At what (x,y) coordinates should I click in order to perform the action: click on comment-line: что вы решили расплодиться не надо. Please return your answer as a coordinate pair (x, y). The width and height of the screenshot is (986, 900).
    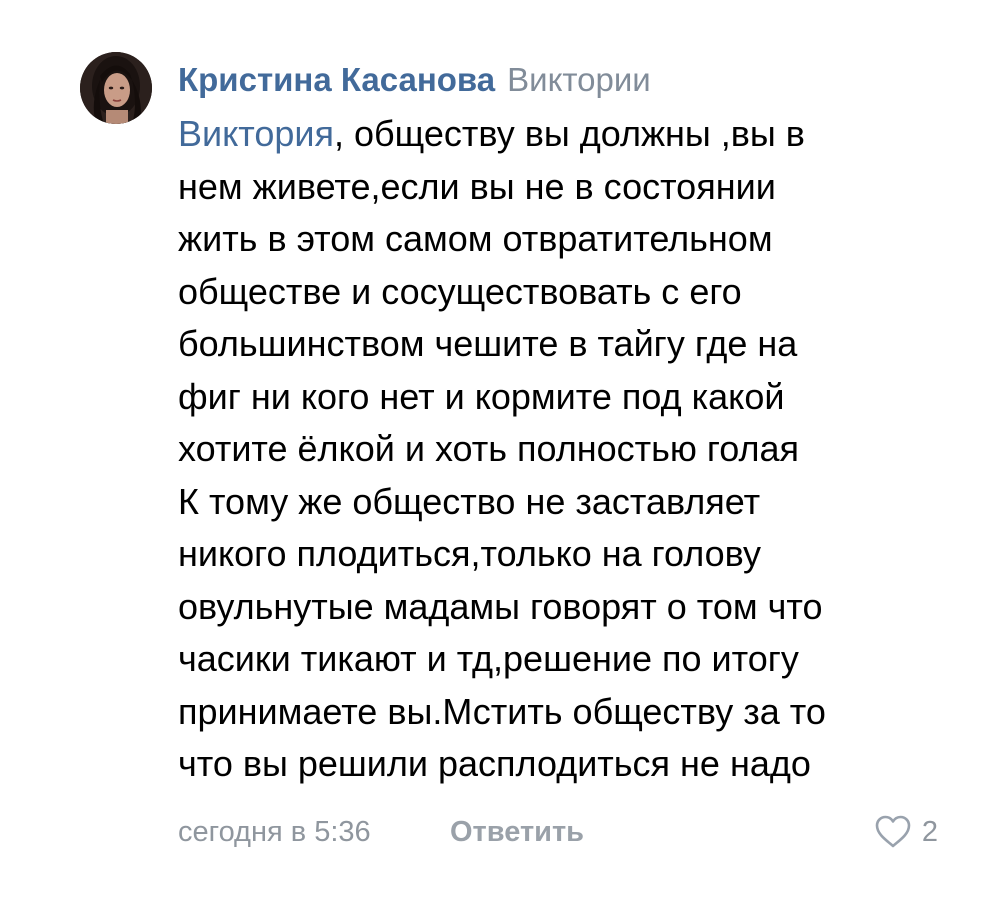
    Looking at the image, I should click on (494, 763).